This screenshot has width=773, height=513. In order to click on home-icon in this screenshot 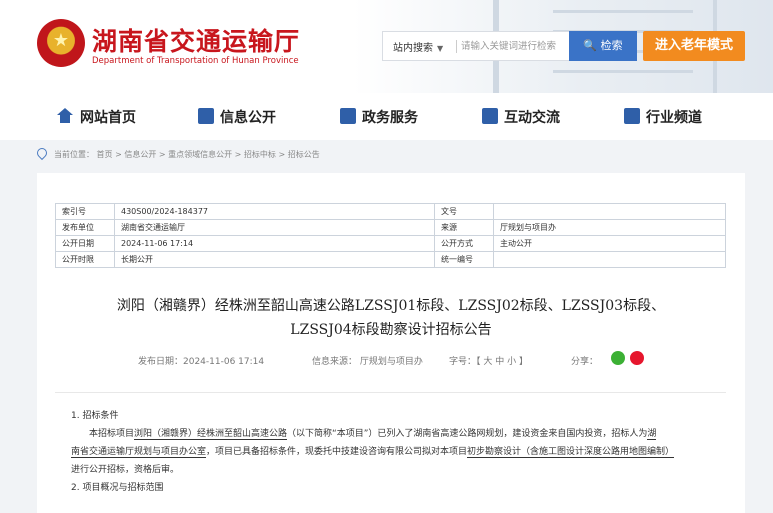, I will do `click(65, 116)`.